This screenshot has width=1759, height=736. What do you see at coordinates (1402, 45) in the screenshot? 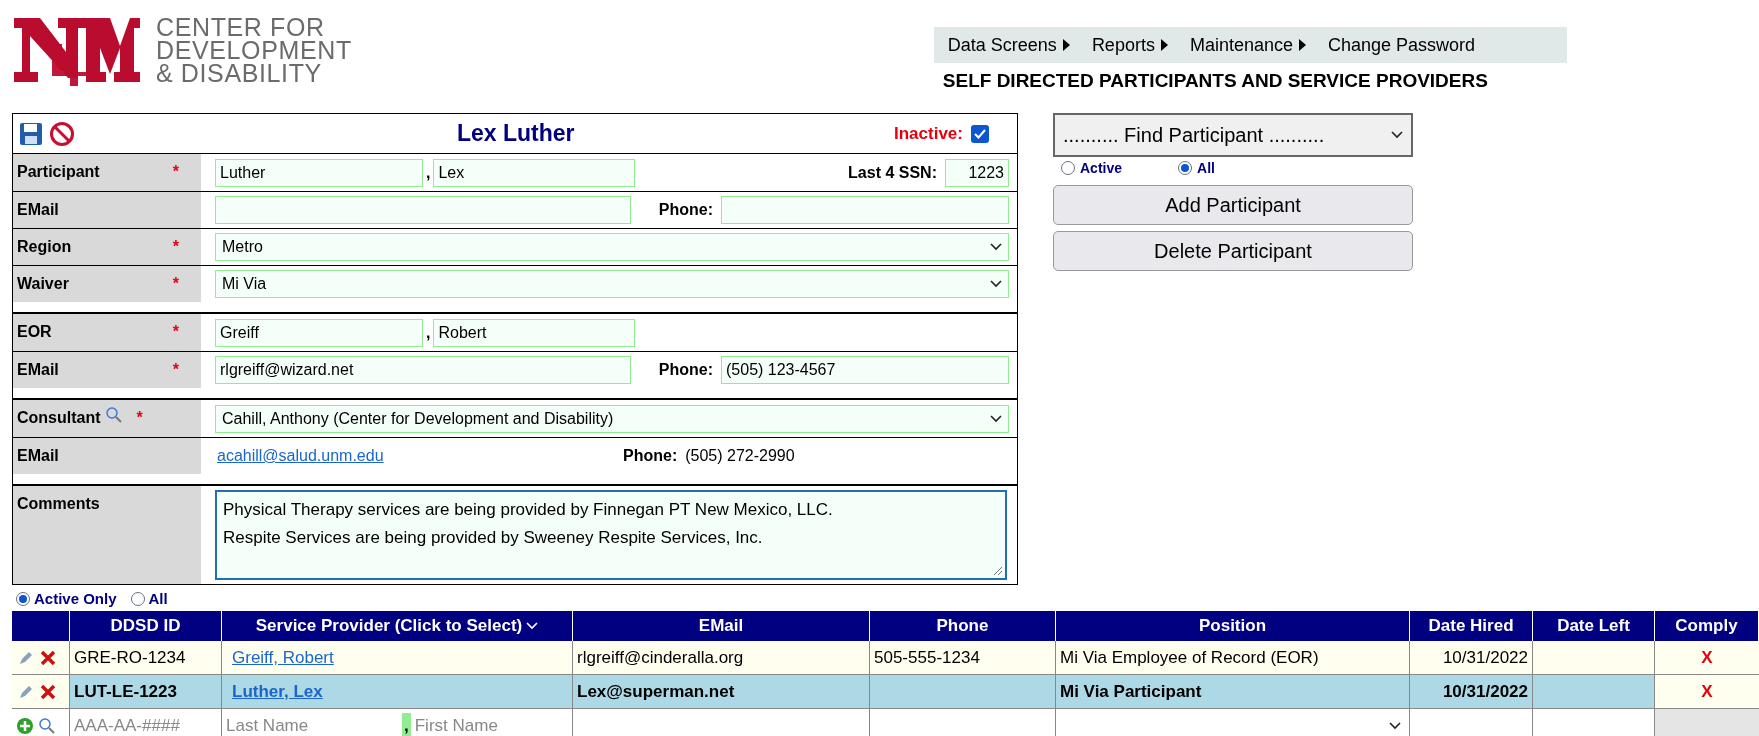
I see `menu-item: Change Password` at bounding box center [1402, 45].